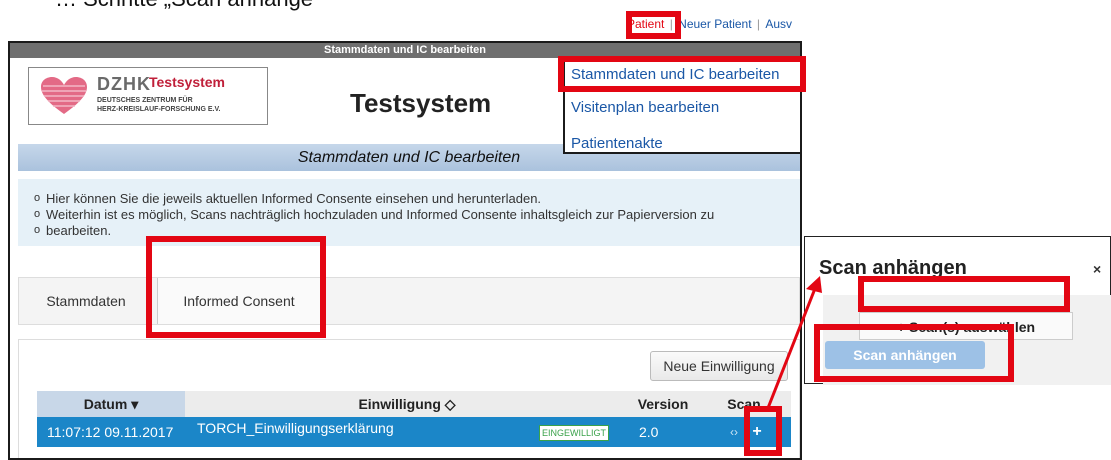  What do you see at coordinates (574, 433) in the screenshot?
I see `status-badge: EINGEWILLIGT` at bounding box center [574, 433].